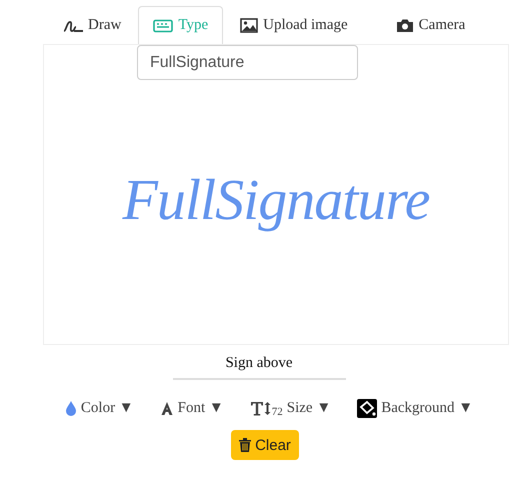 The height and width of the screenshot is (480, 518). What do you see at coordinates (192, 408) in the screenshot?
I see `toolbar-dropdown: Font ▼` at bounding box center [192, 408].